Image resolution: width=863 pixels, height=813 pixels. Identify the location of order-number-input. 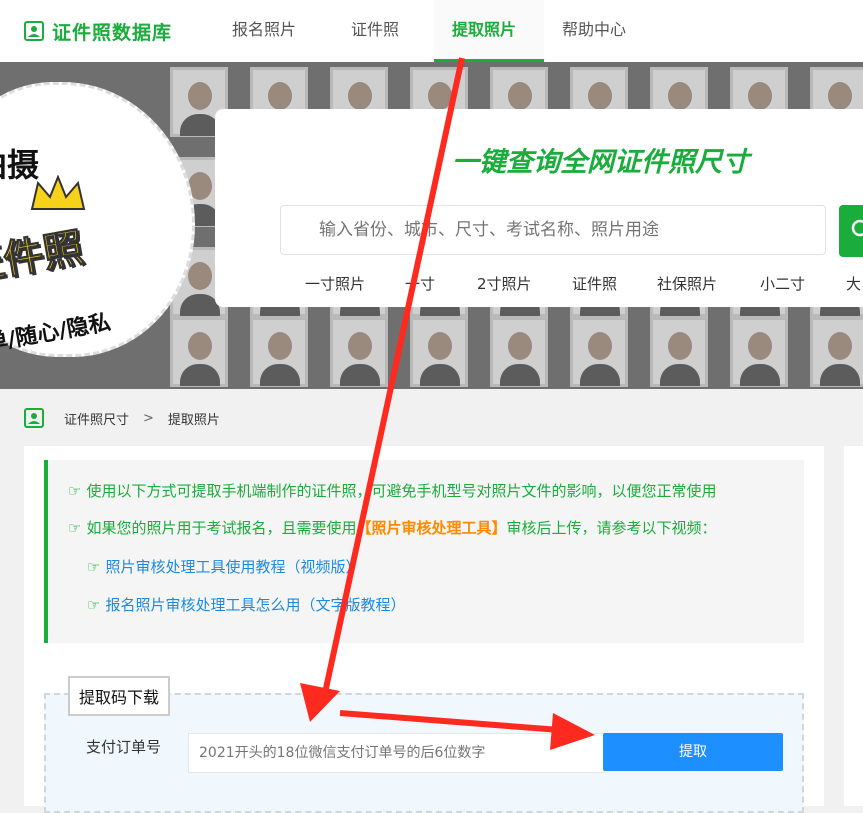
(396, 753).